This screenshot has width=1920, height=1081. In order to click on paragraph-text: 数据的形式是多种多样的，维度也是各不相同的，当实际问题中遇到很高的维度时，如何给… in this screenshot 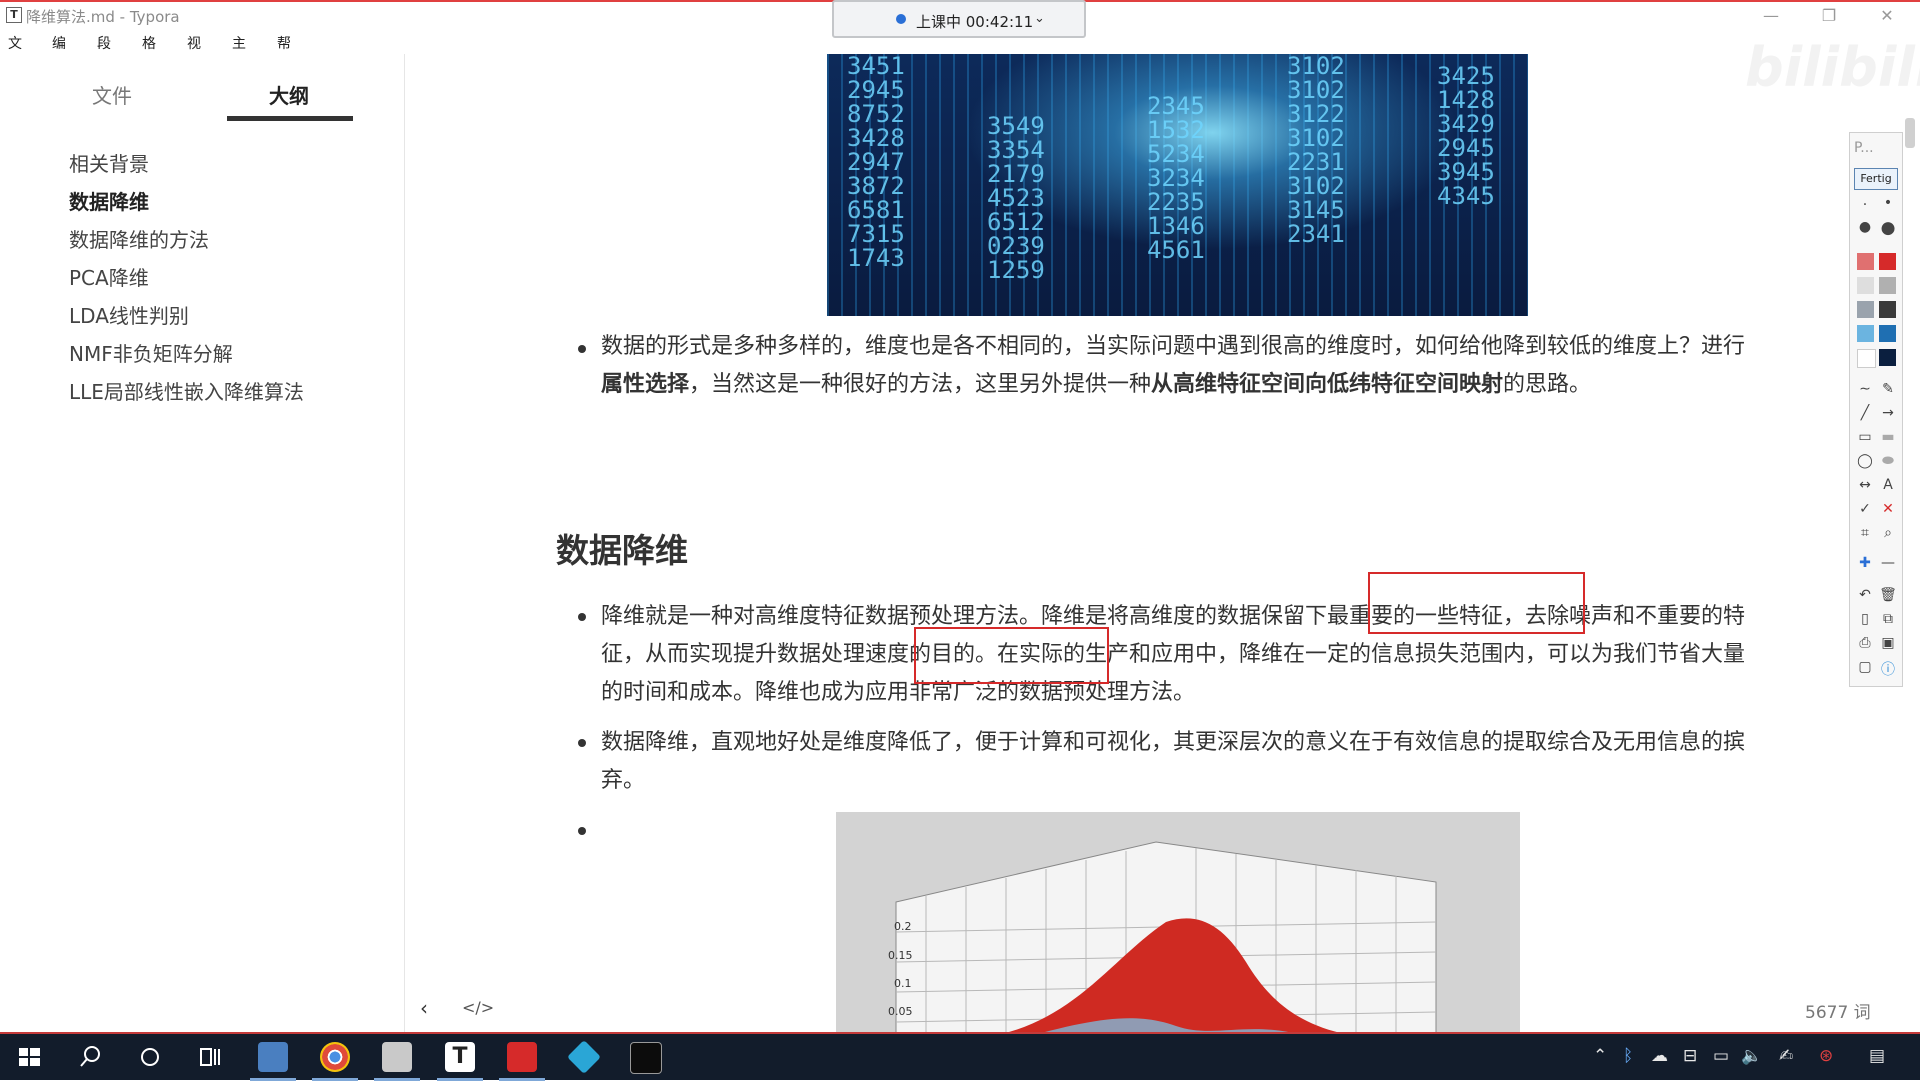, I will do `click(1173, 346)`.